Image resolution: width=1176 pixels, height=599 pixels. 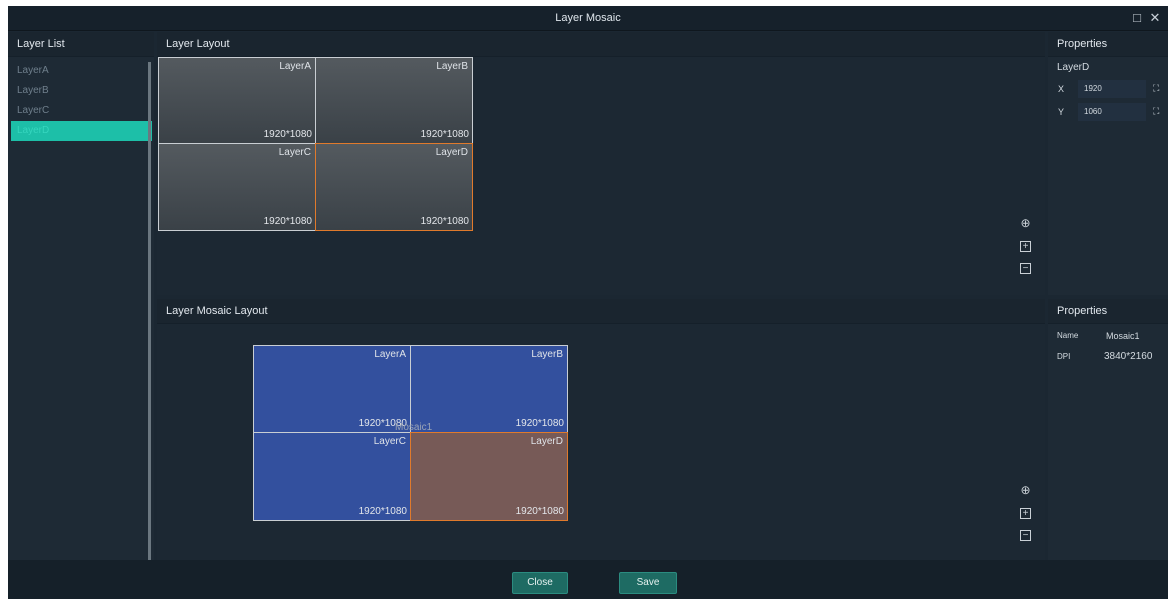 I want to click on layer-list-item: LayerB, so click(x=81, y=91).